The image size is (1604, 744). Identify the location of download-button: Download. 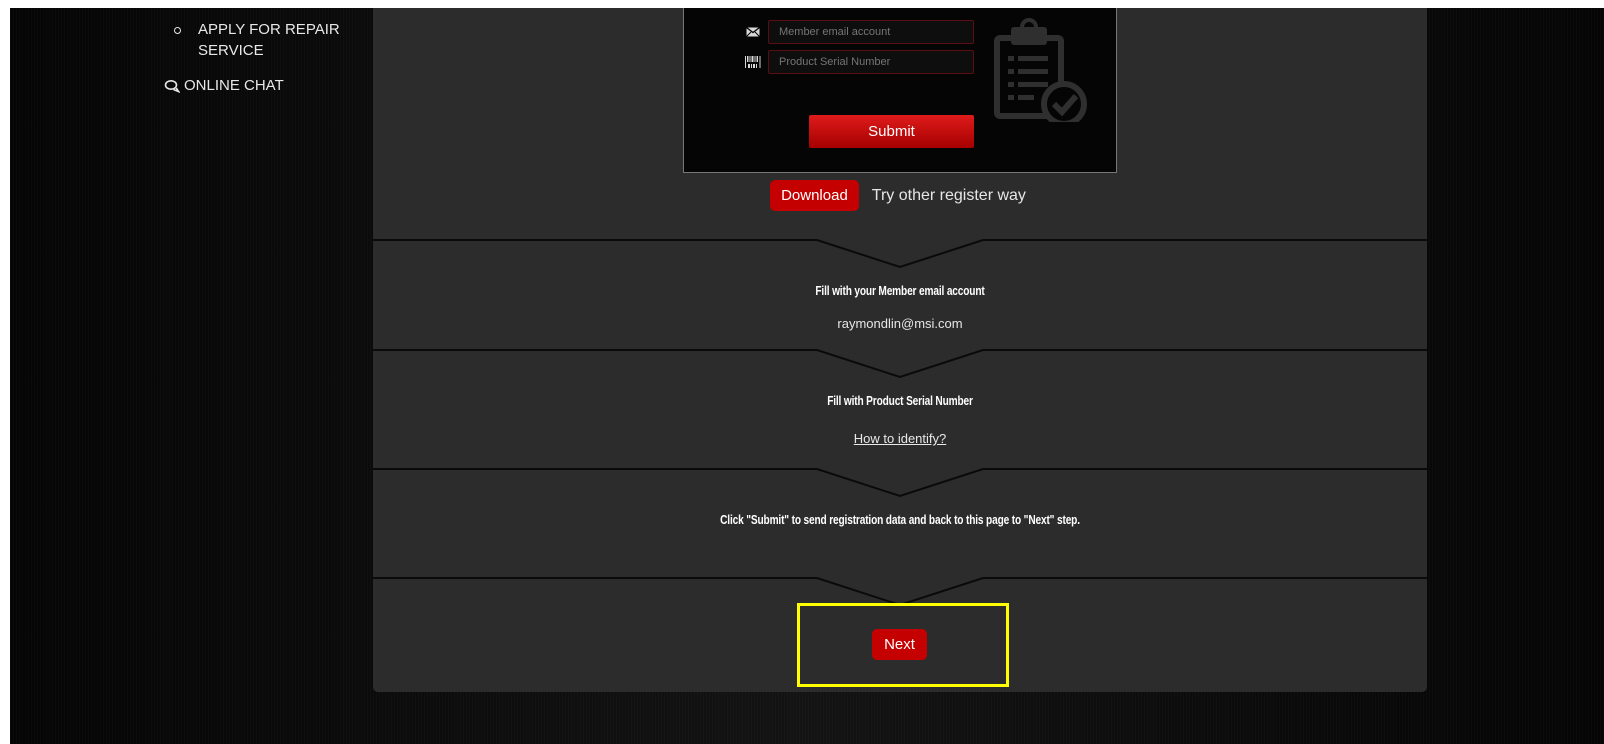
(814, 195).